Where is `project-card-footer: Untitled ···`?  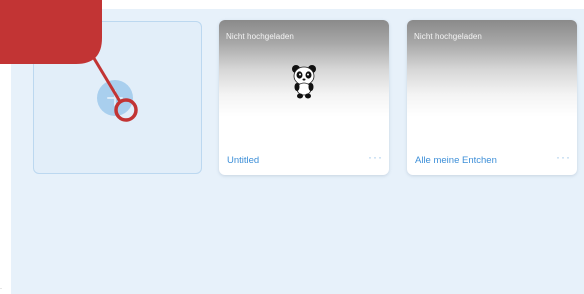
project-card-footer: Untitled ··· is located at coordinates (304, 162).